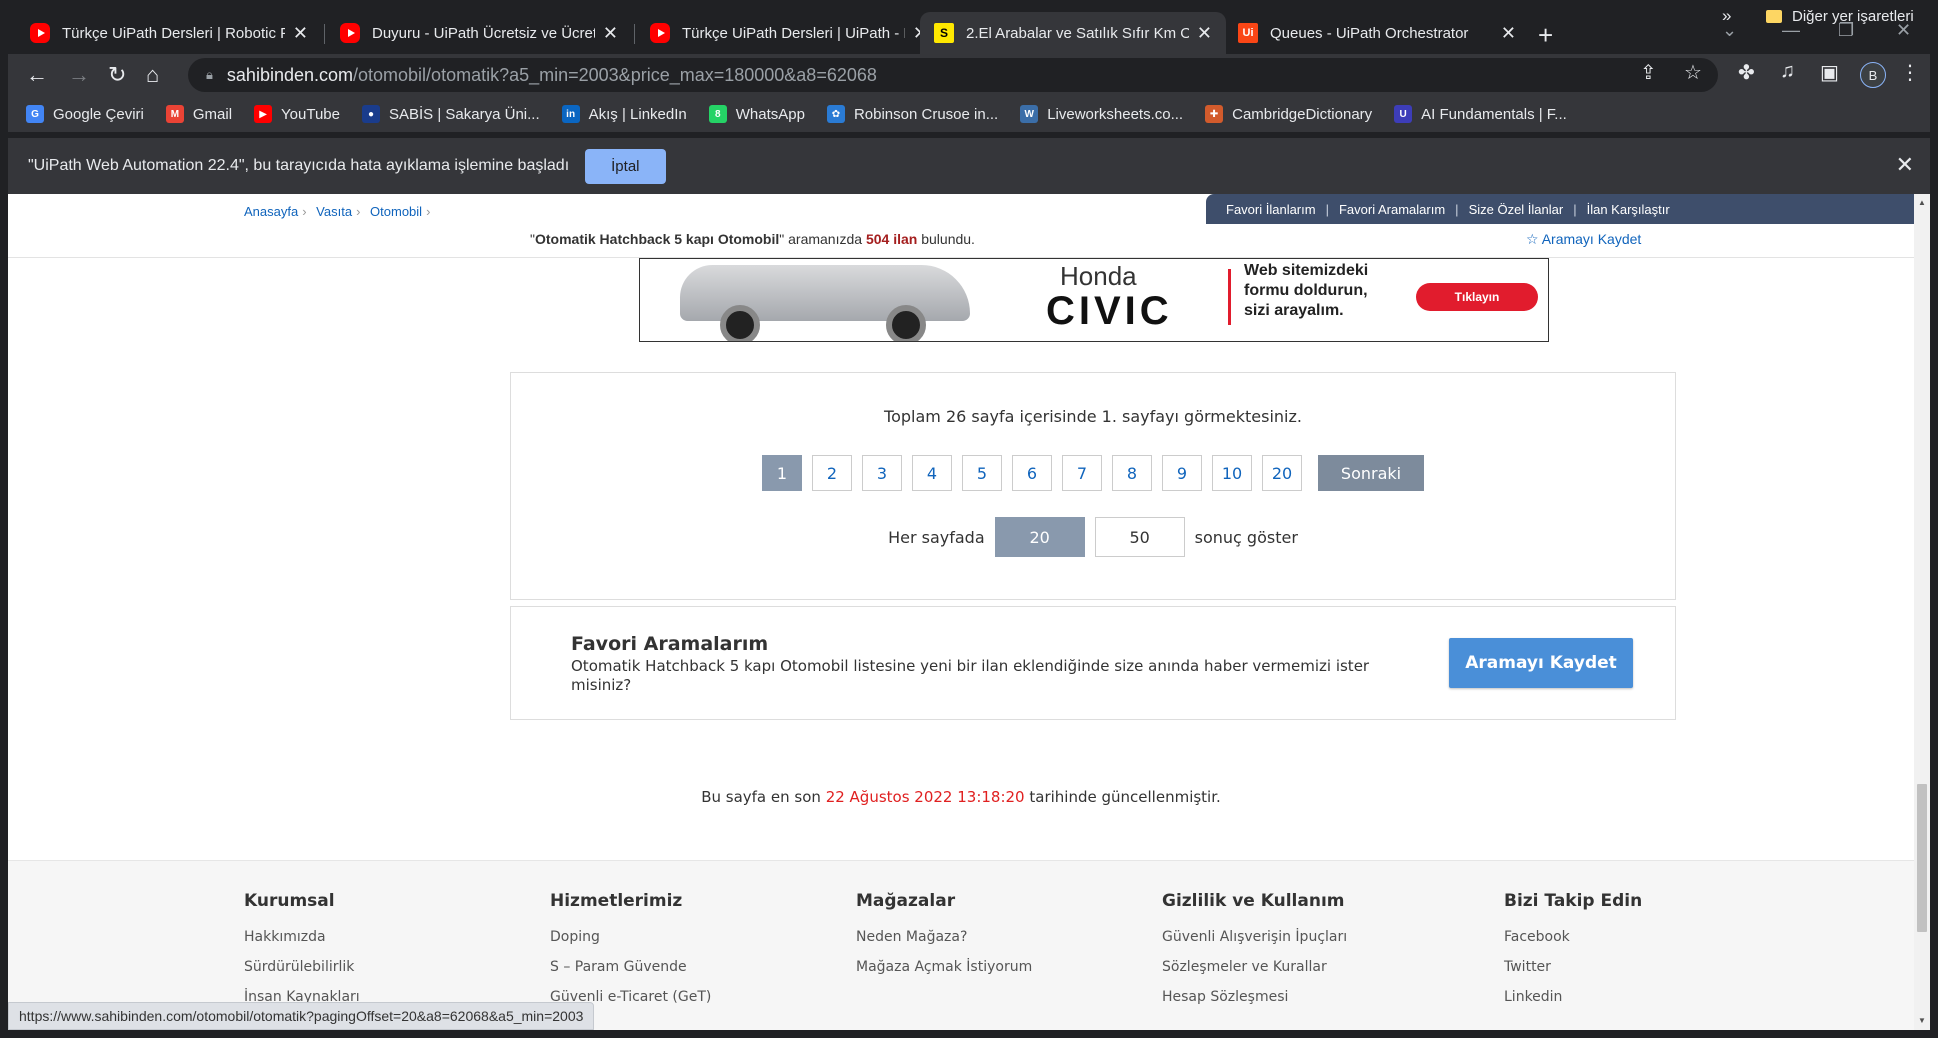  I want to click on bookmark-icon: in, so click(570, 114).